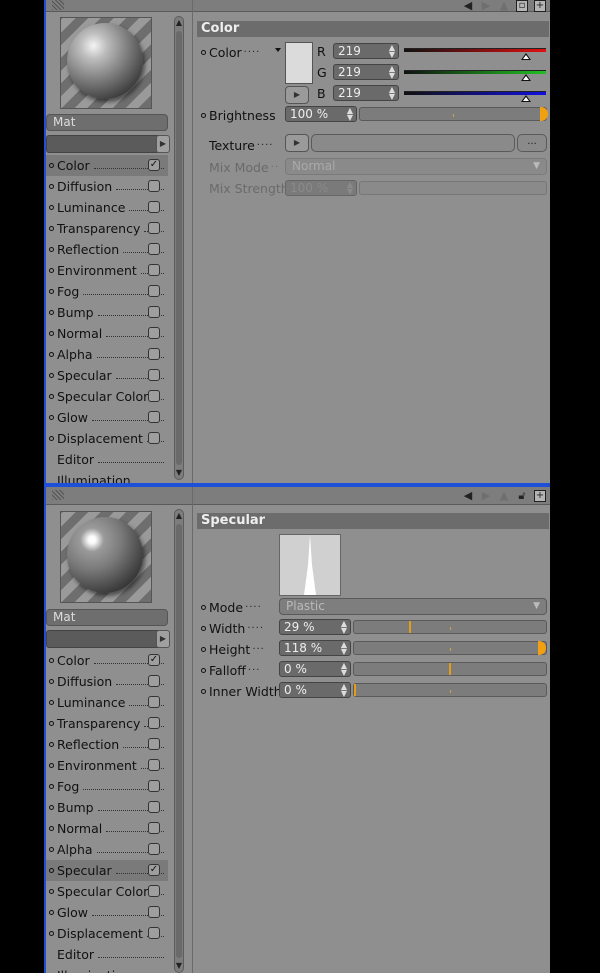 The image size is (600, 973). What do you see at coordinates (450, 669) in the screenshot?
I see `falloff-slider` at bounding box center [450, 669].